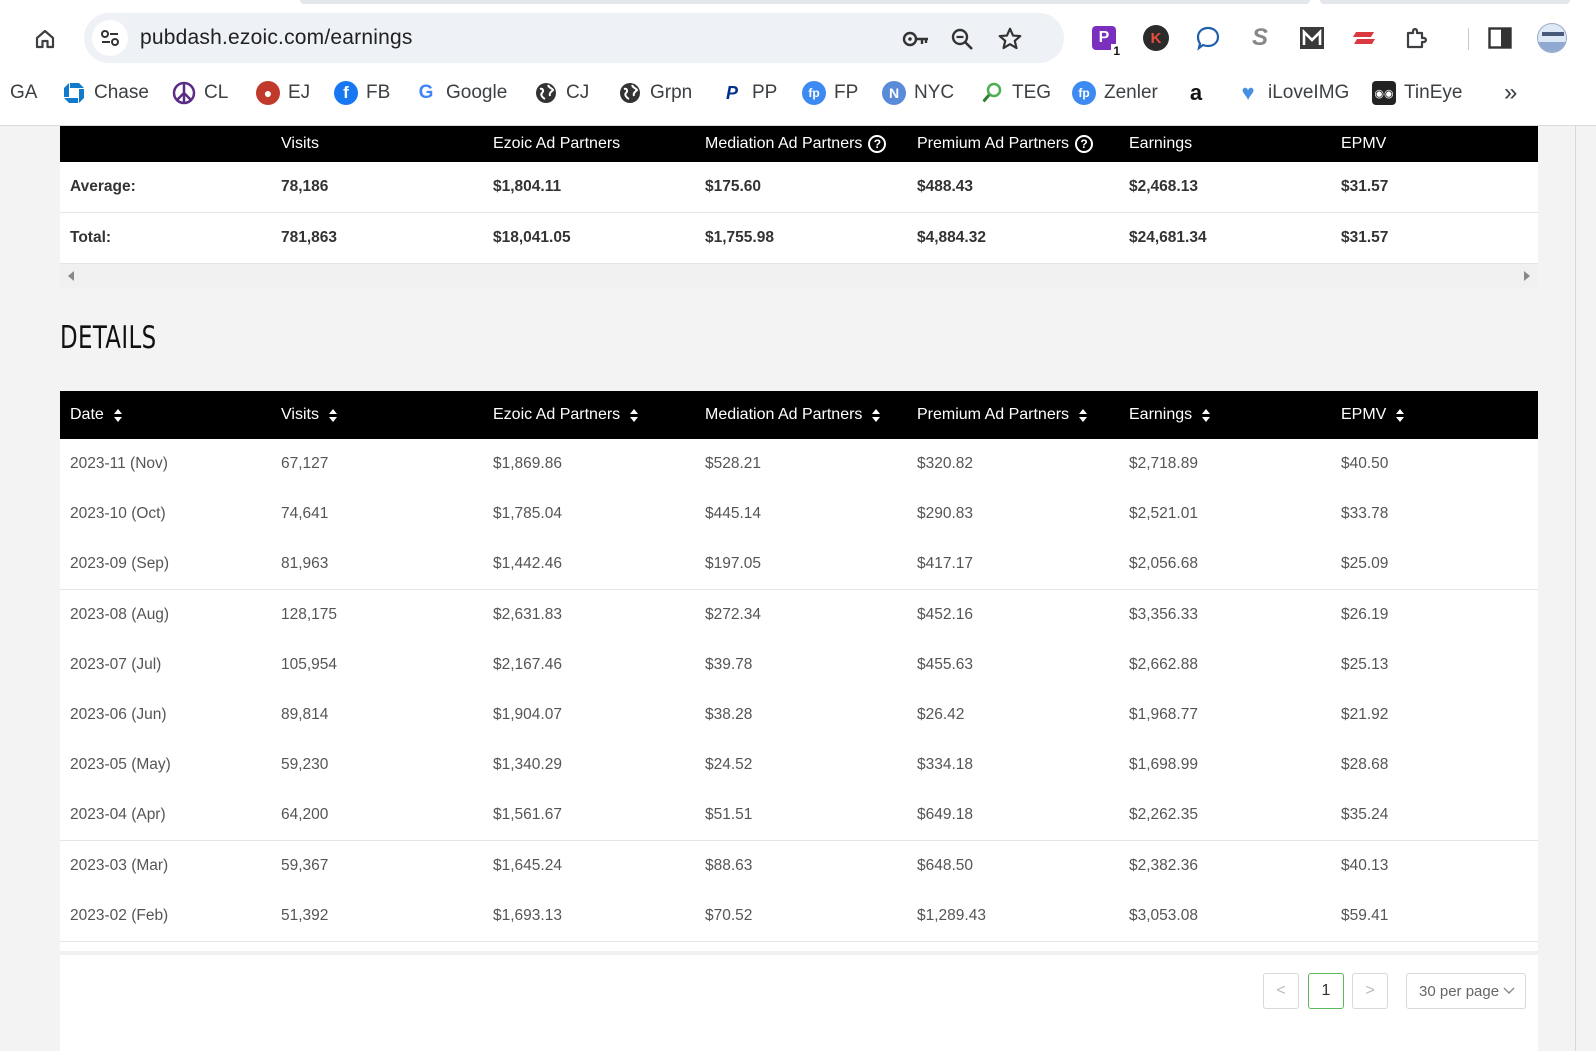  What do you see at coordinates (103, 186) in the screenshot?
I see `row-label: Average:` at bounding box center [103, 186].